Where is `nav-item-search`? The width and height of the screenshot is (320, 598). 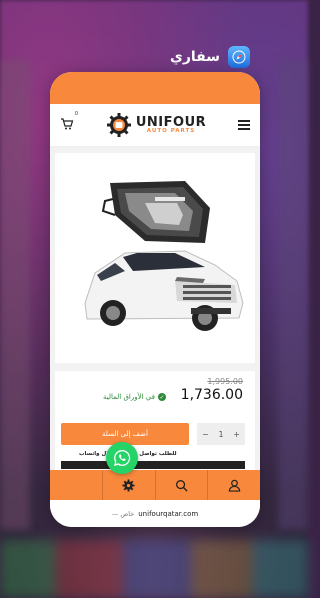
nav-item-search is located at coordinates (182, 485).